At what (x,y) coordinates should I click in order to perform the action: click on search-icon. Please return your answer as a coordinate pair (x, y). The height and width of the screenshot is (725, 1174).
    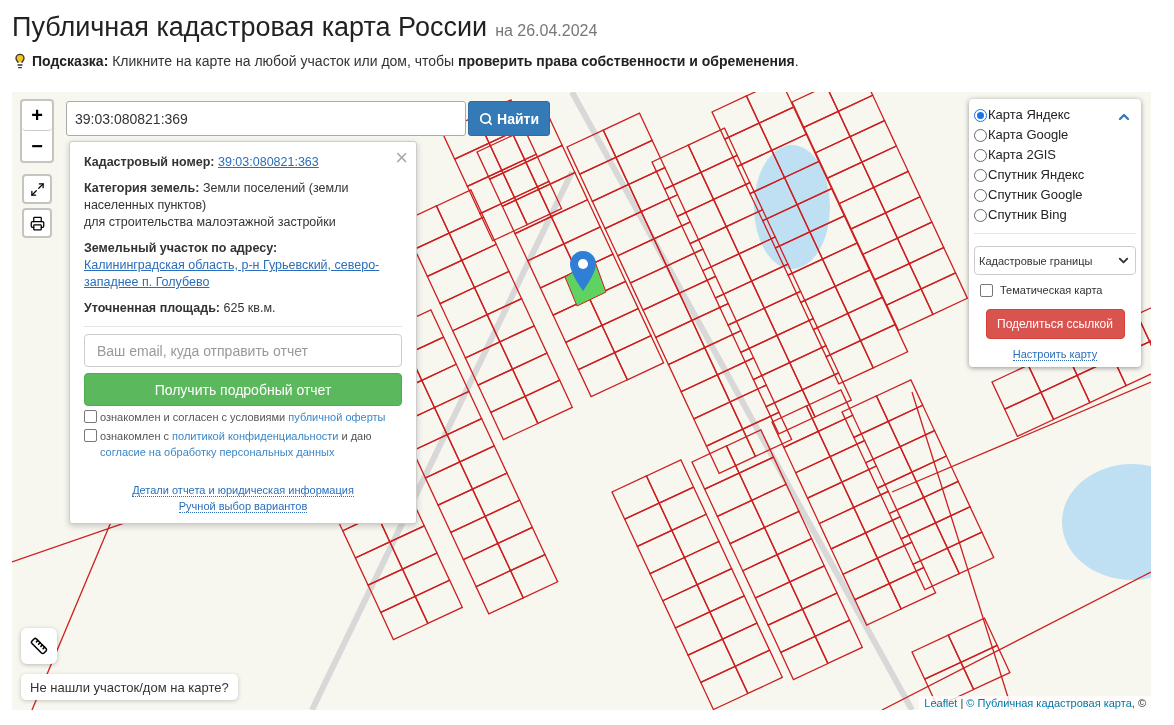
    Looking at the image, I should click on (486, 118).